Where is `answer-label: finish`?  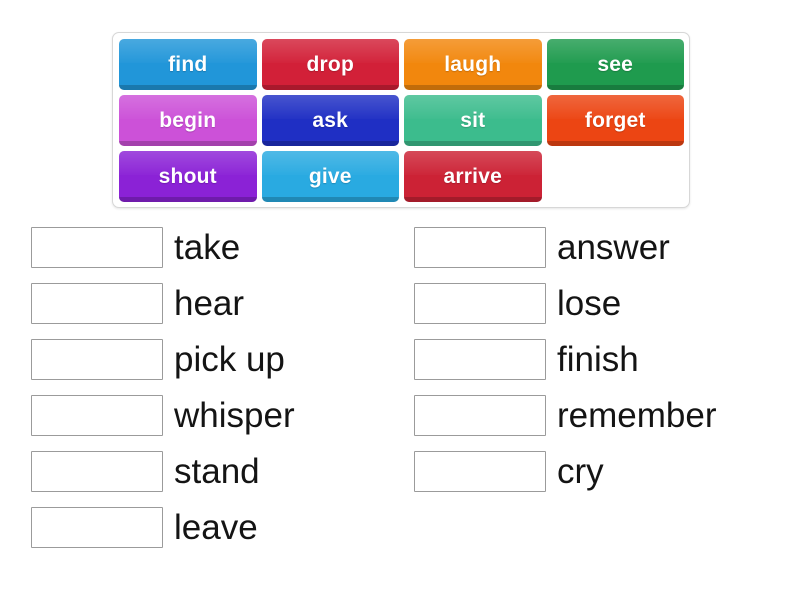
answer-label: finish is located at coordinates (598, 359).